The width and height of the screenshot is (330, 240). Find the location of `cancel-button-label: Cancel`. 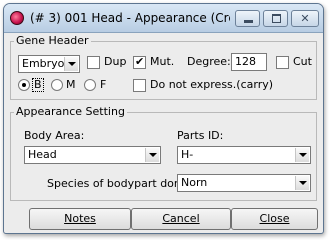

cancel-button-label: Cancel is located at coordinates (181, 218).